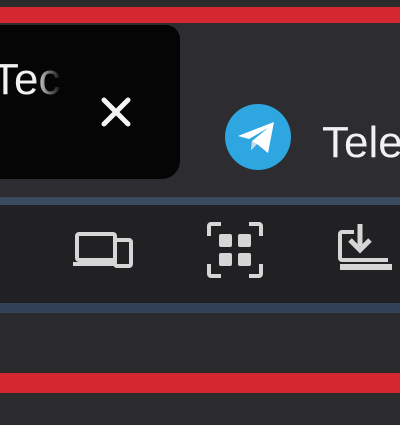 Image resolution: width=400 pixels, height=425 pixels. Describe the element at coordinates (200, 383) in the screenshot. I see `red-border-bottom` at that location.